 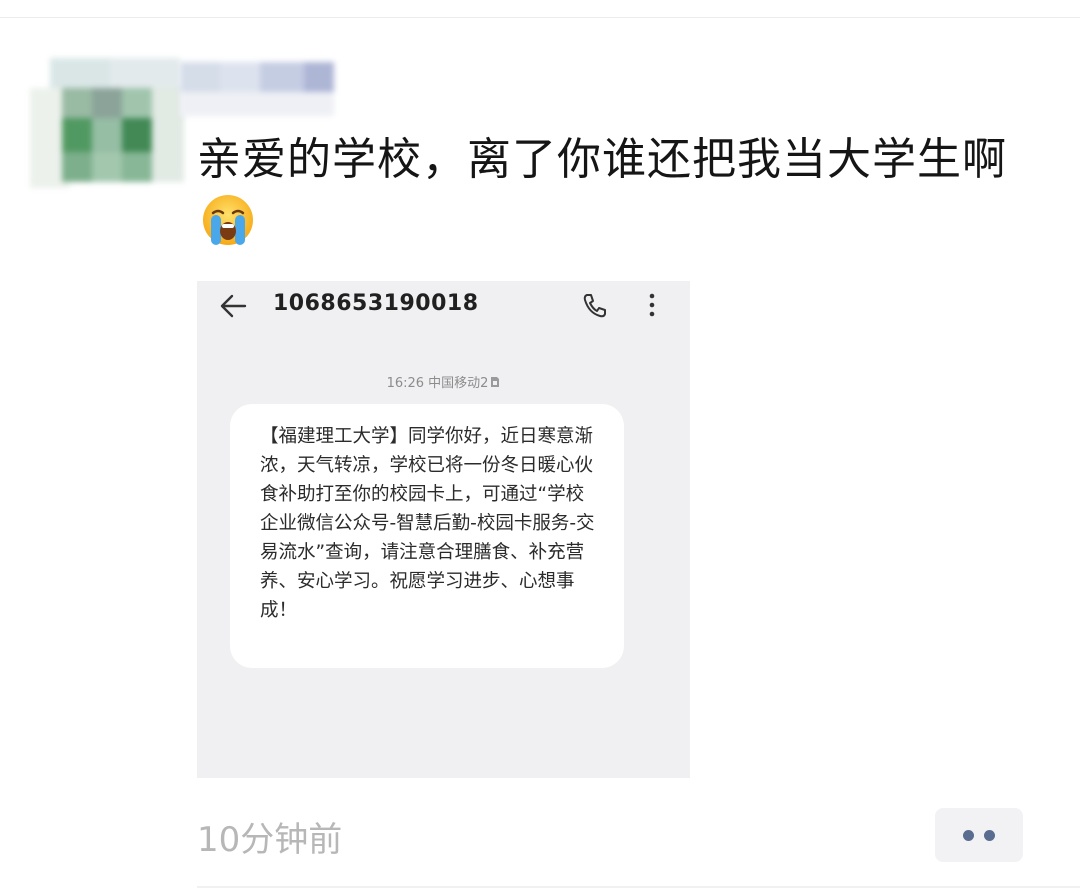 I want to click on more-vertical-icon, so click(x=652, y=305).